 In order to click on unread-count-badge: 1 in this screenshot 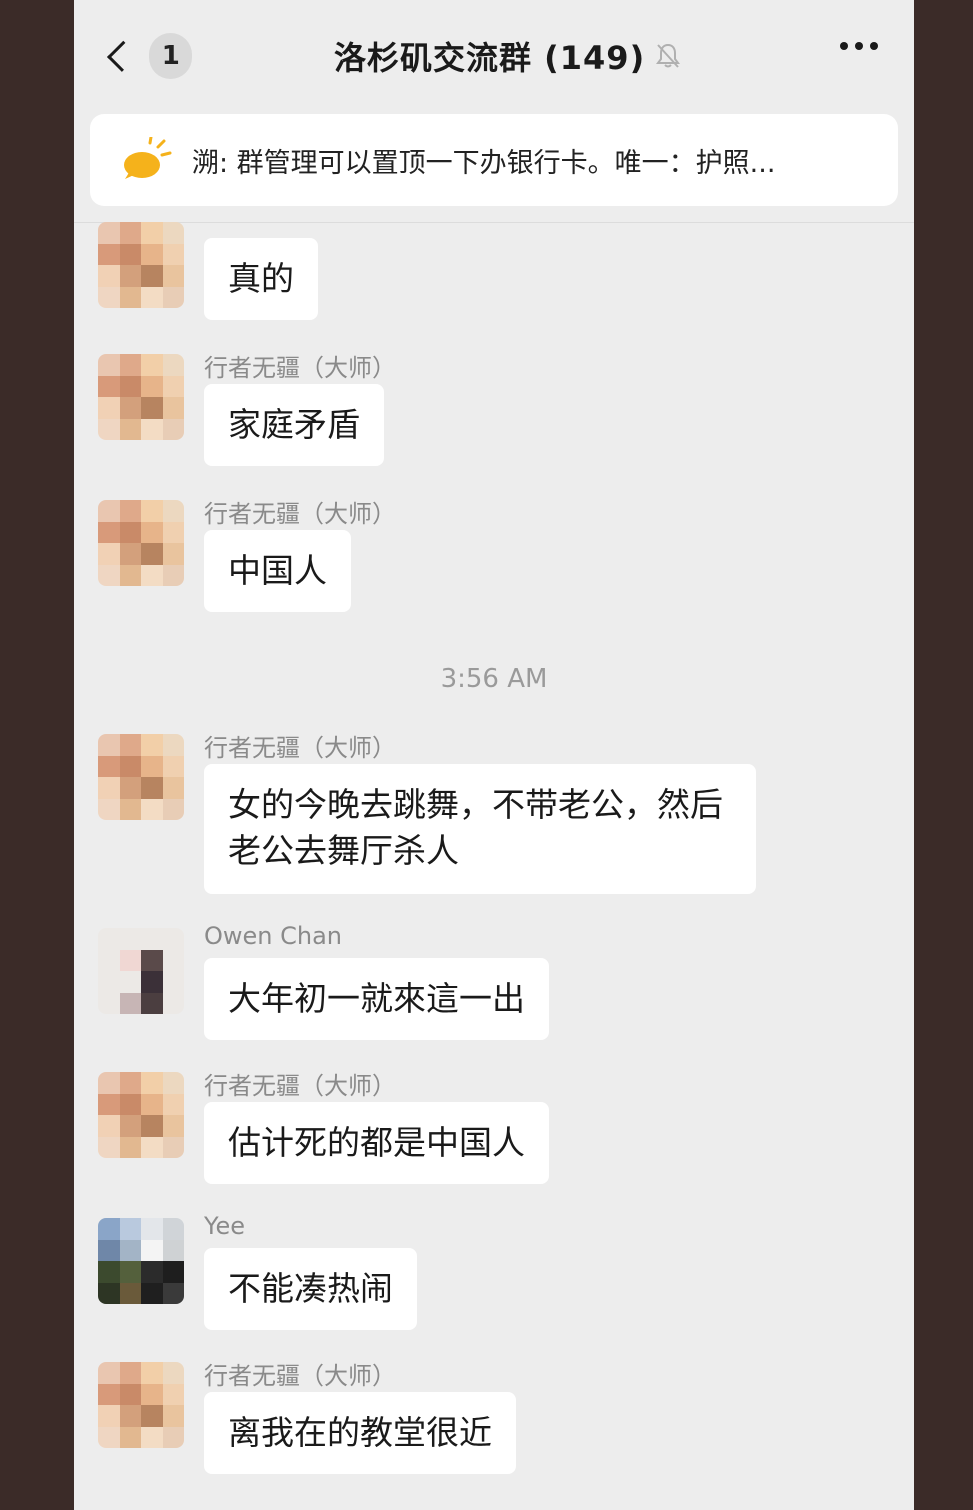, I will do `click(170, 56)`.